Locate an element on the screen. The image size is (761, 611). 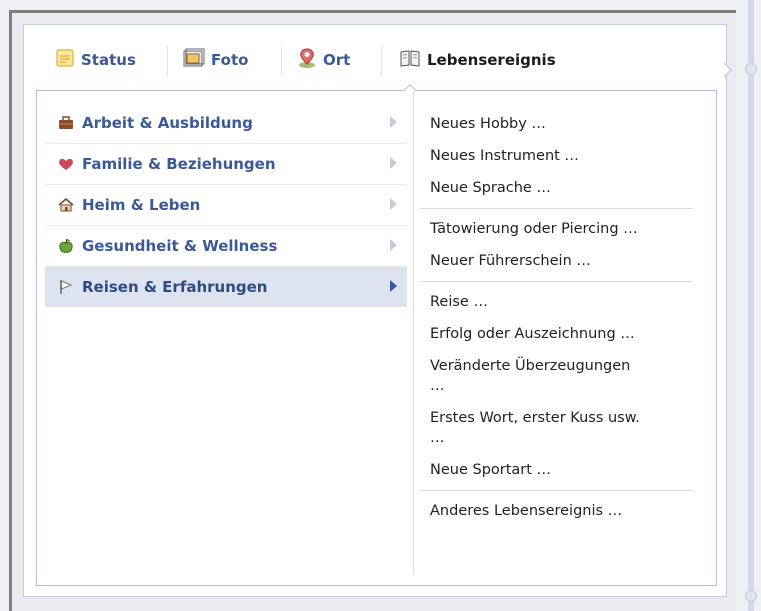
category-label: Heim & Leben is located at coordinates (141, 205).